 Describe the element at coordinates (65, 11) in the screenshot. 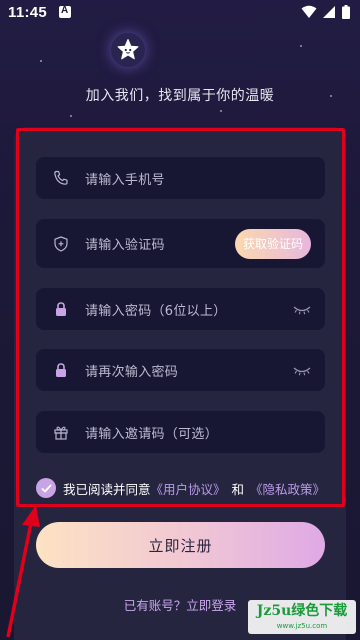

I see `notification-icon` at that location.